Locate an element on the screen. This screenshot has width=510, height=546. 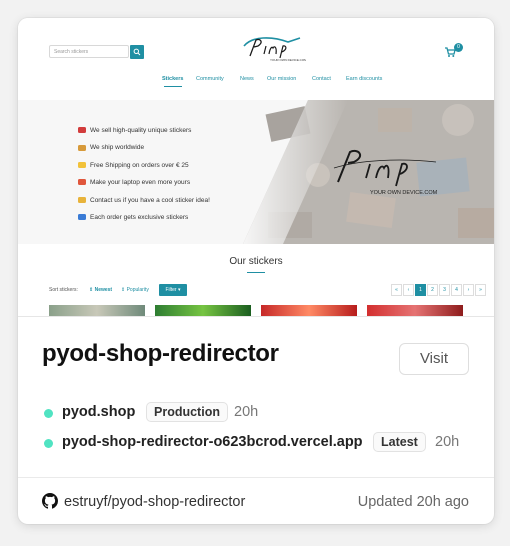
smiley-icon is located at coordinates (82, 199).